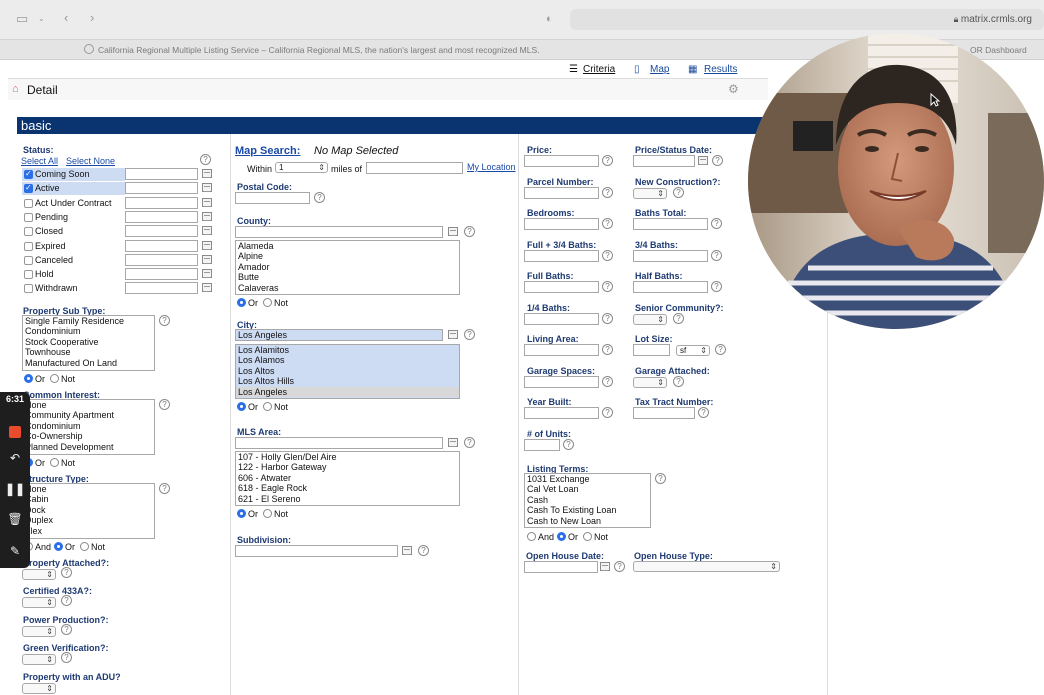 Image resolution: width=1044 pixels, height=695 pixels. I want to click on open-house-date-input, so click(561, 567).